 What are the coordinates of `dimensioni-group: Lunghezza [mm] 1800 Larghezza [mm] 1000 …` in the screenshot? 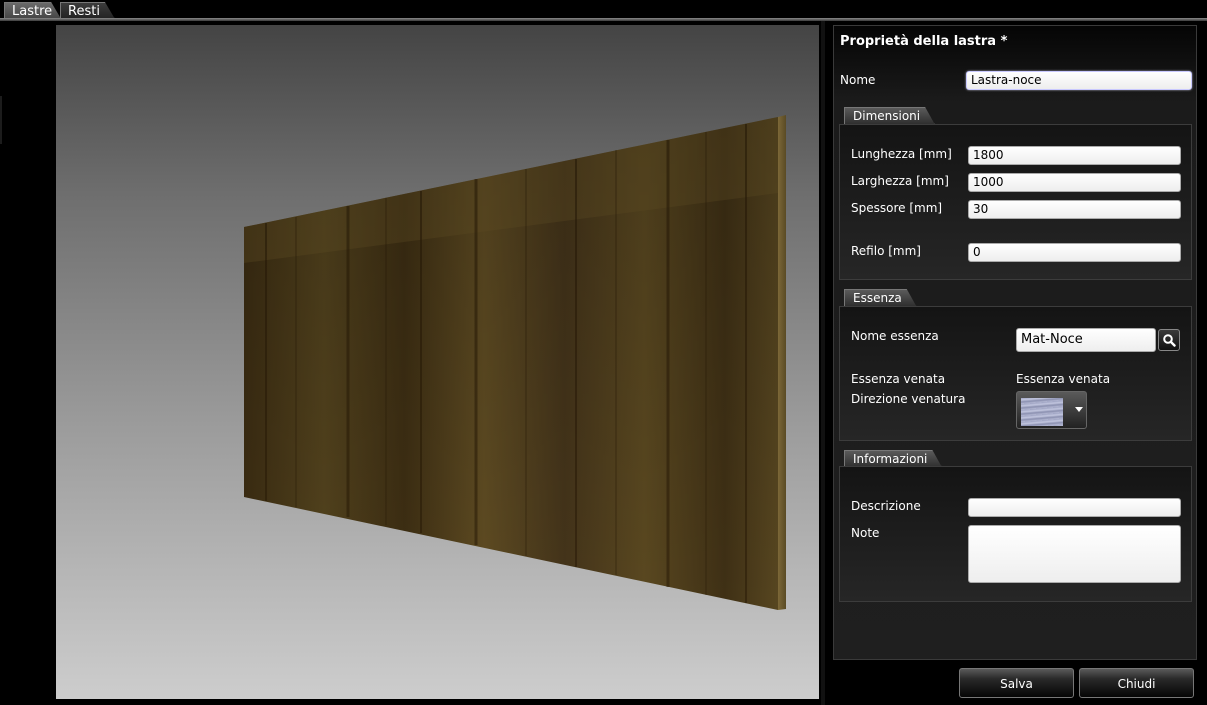 It's located at (1015, 202).